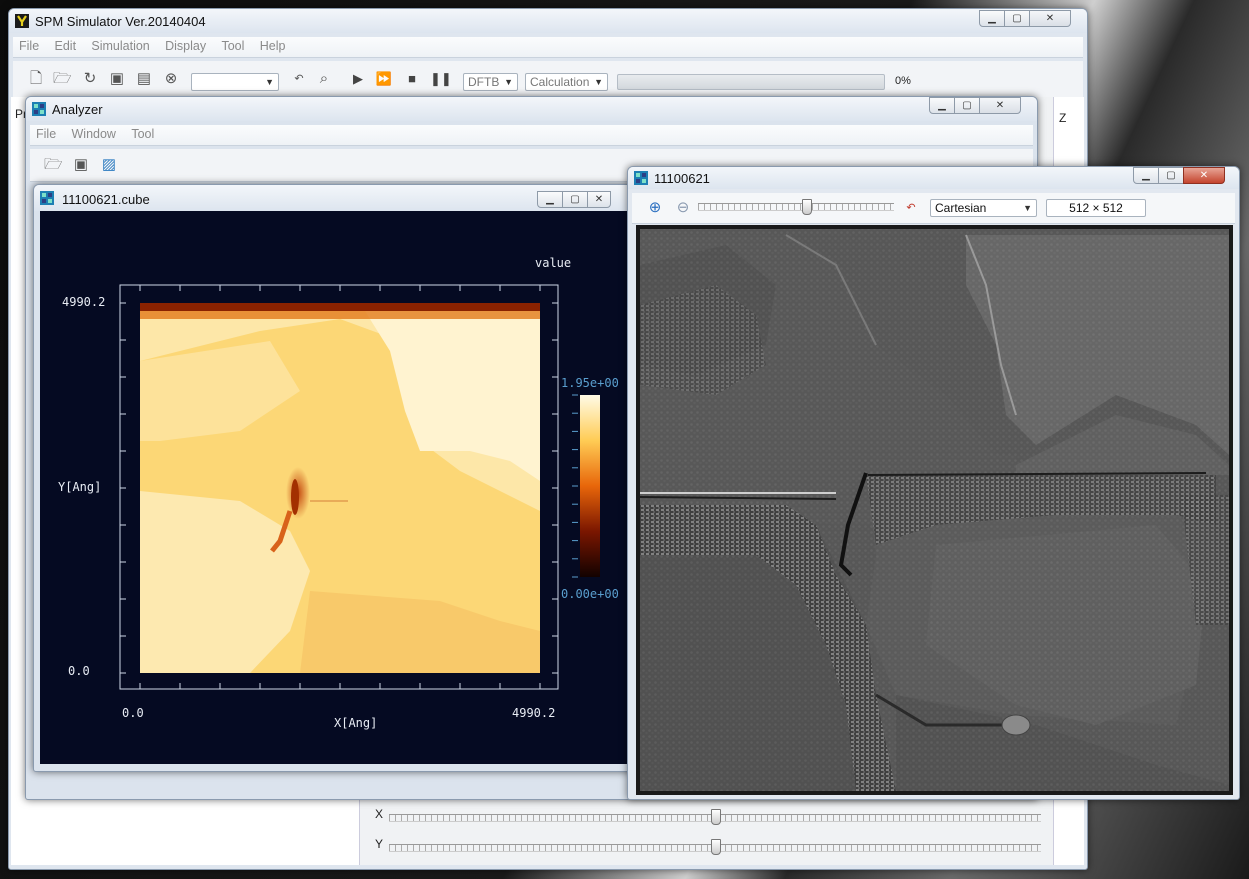 The image size is (1249, 879). Describe the element at coordinates (1171, 175) in the screenshot. I see `image-maximize-button: ▢` at that location.